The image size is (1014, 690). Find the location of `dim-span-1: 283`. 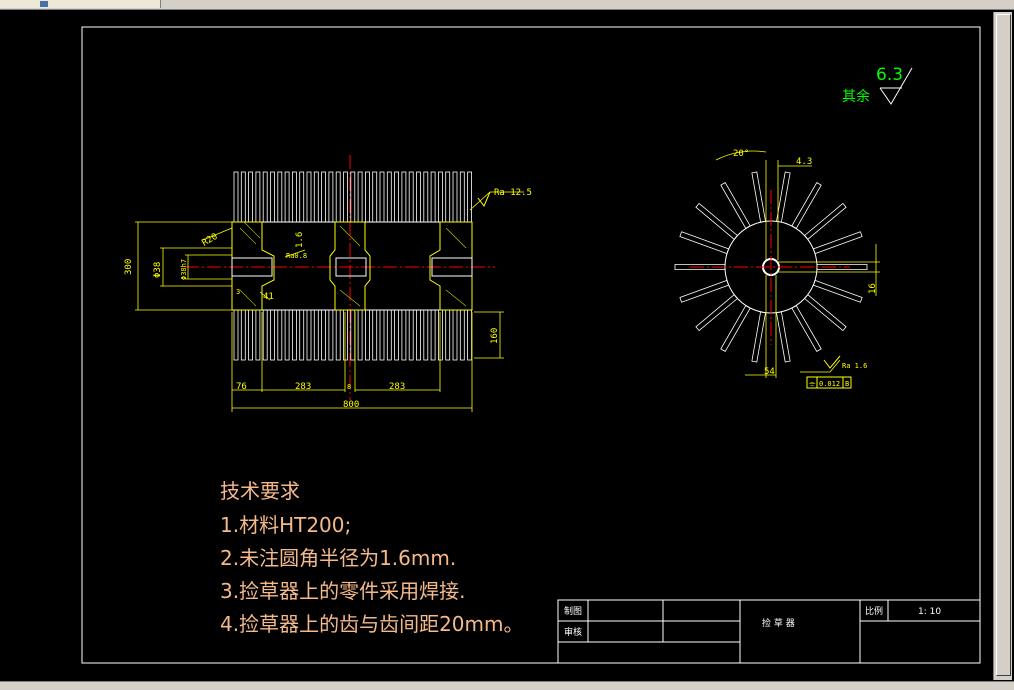

dim-span-1: 283 is located at coordinates (303, 387).